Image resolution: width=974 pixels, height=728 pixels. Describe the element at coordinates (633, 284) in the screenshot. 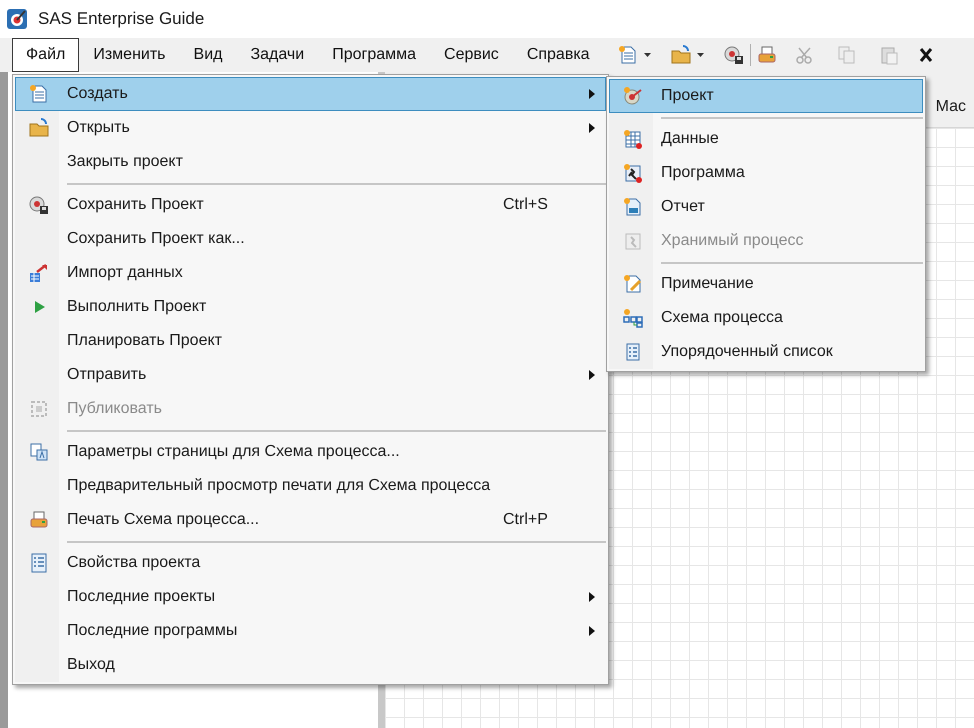

I see `note-icon` at that location.